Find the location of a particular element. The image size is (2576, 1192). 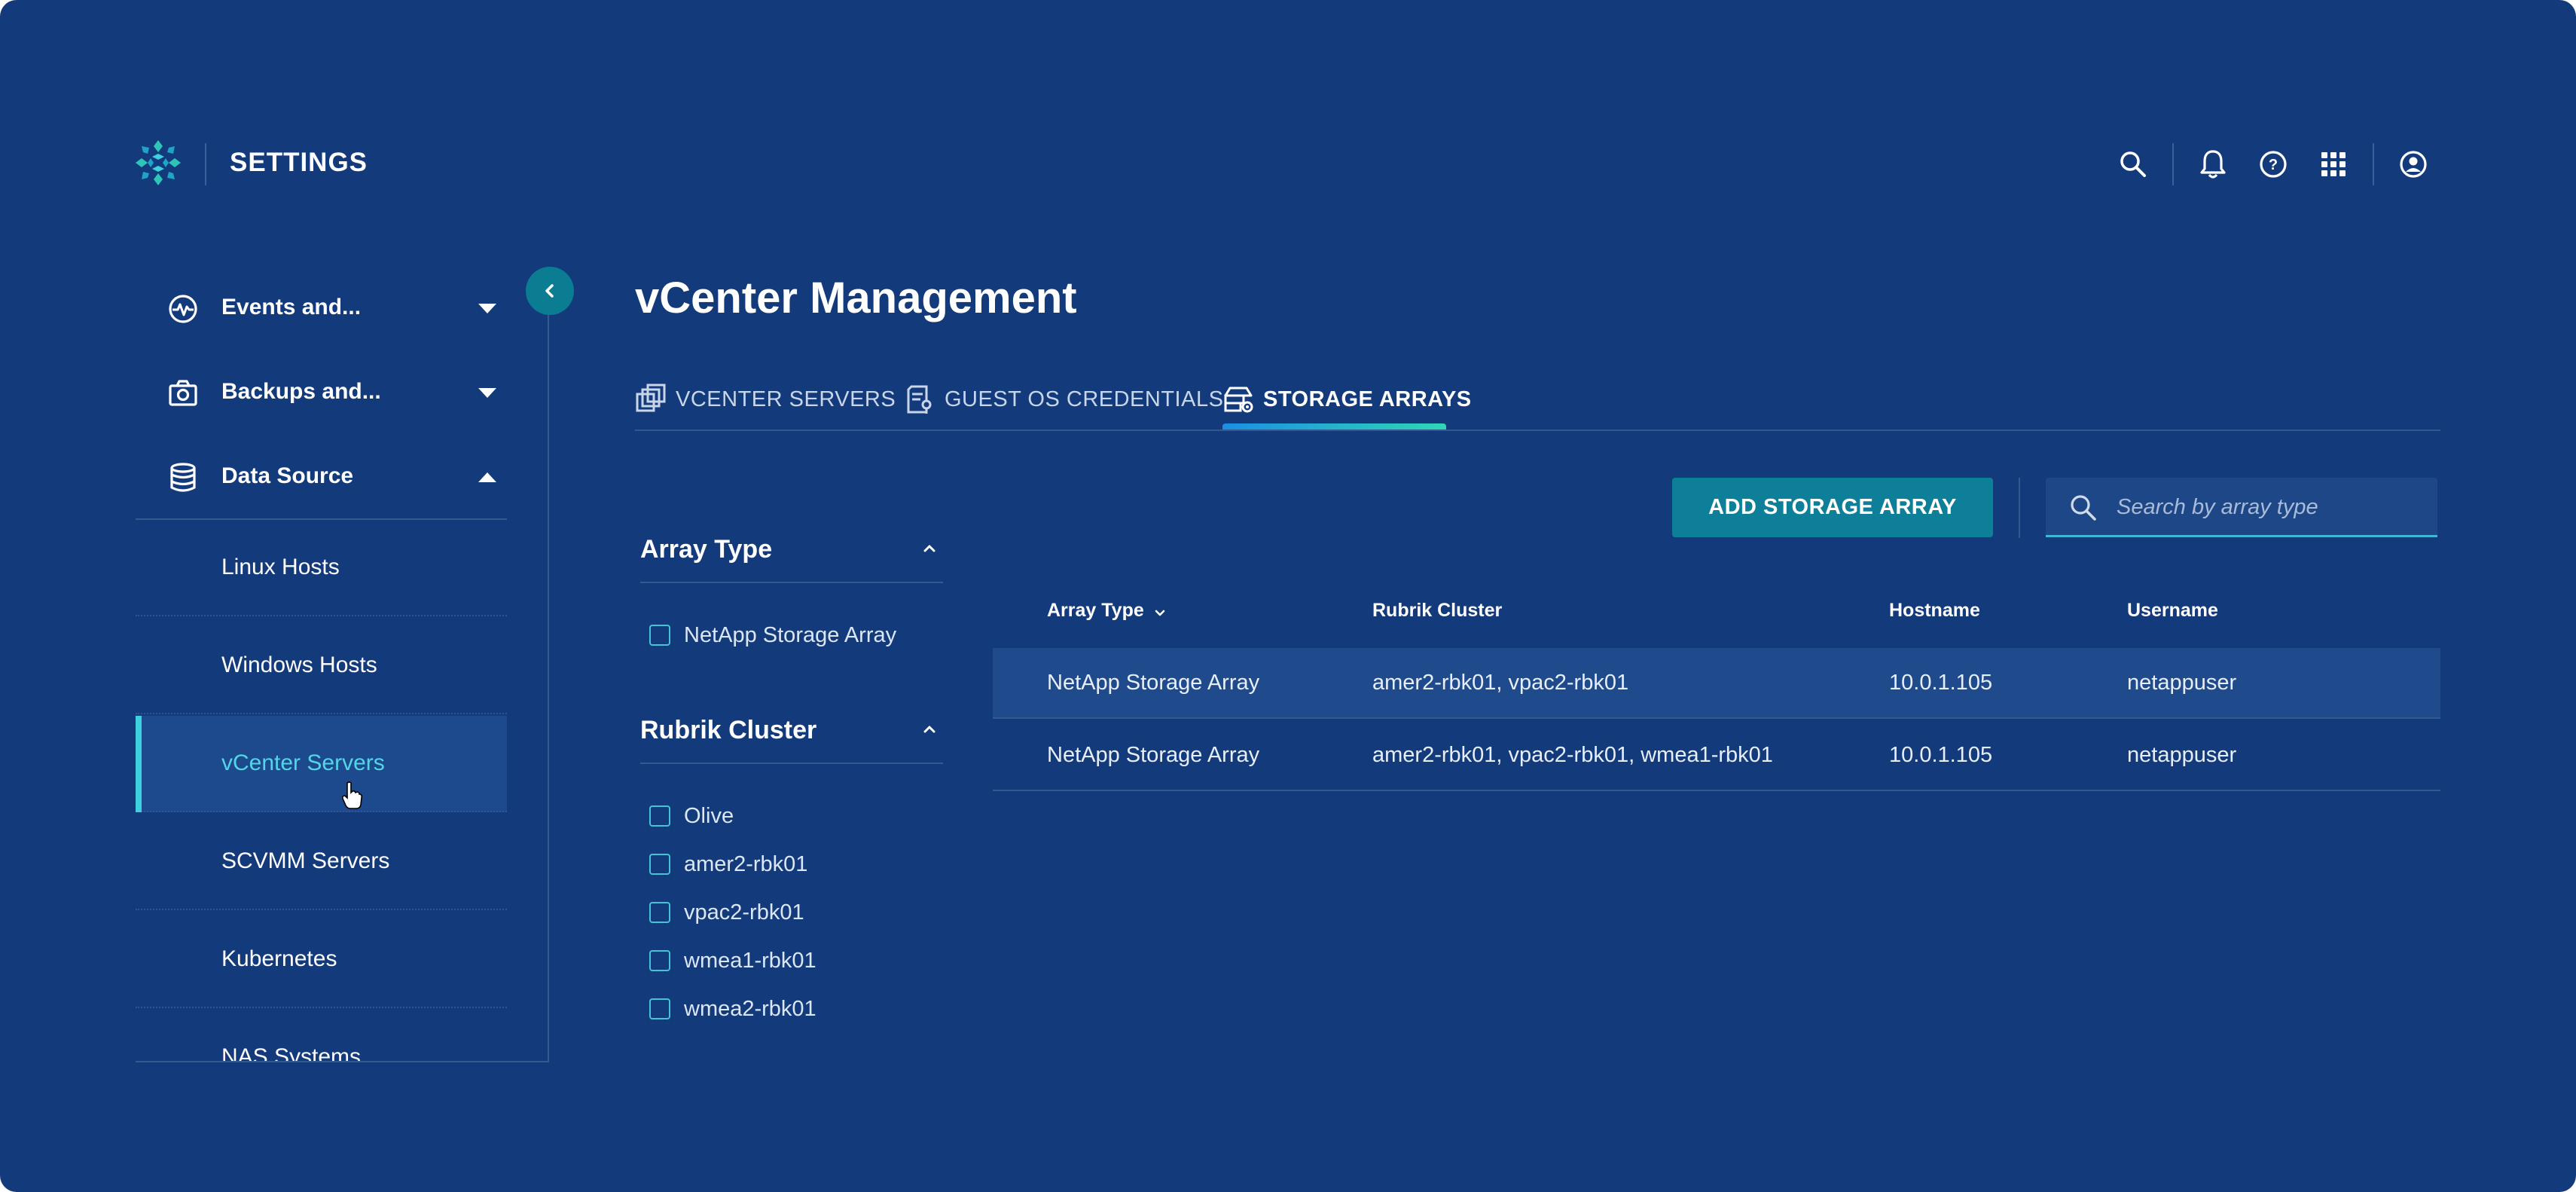

chevron-left-icon is located at coordinates (549, 291).